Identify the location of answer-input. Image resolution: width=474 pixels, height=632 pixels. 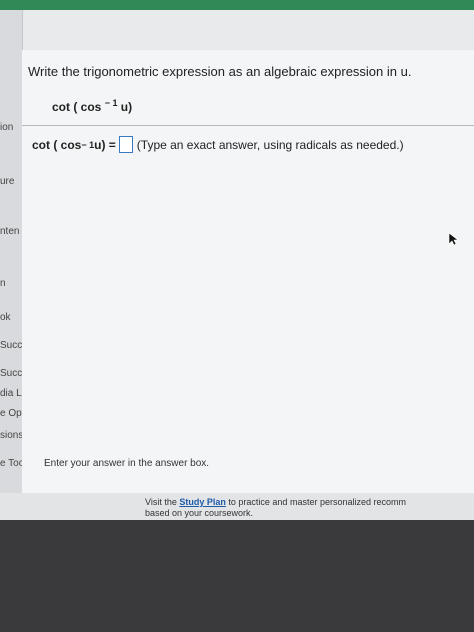
(125, 144).